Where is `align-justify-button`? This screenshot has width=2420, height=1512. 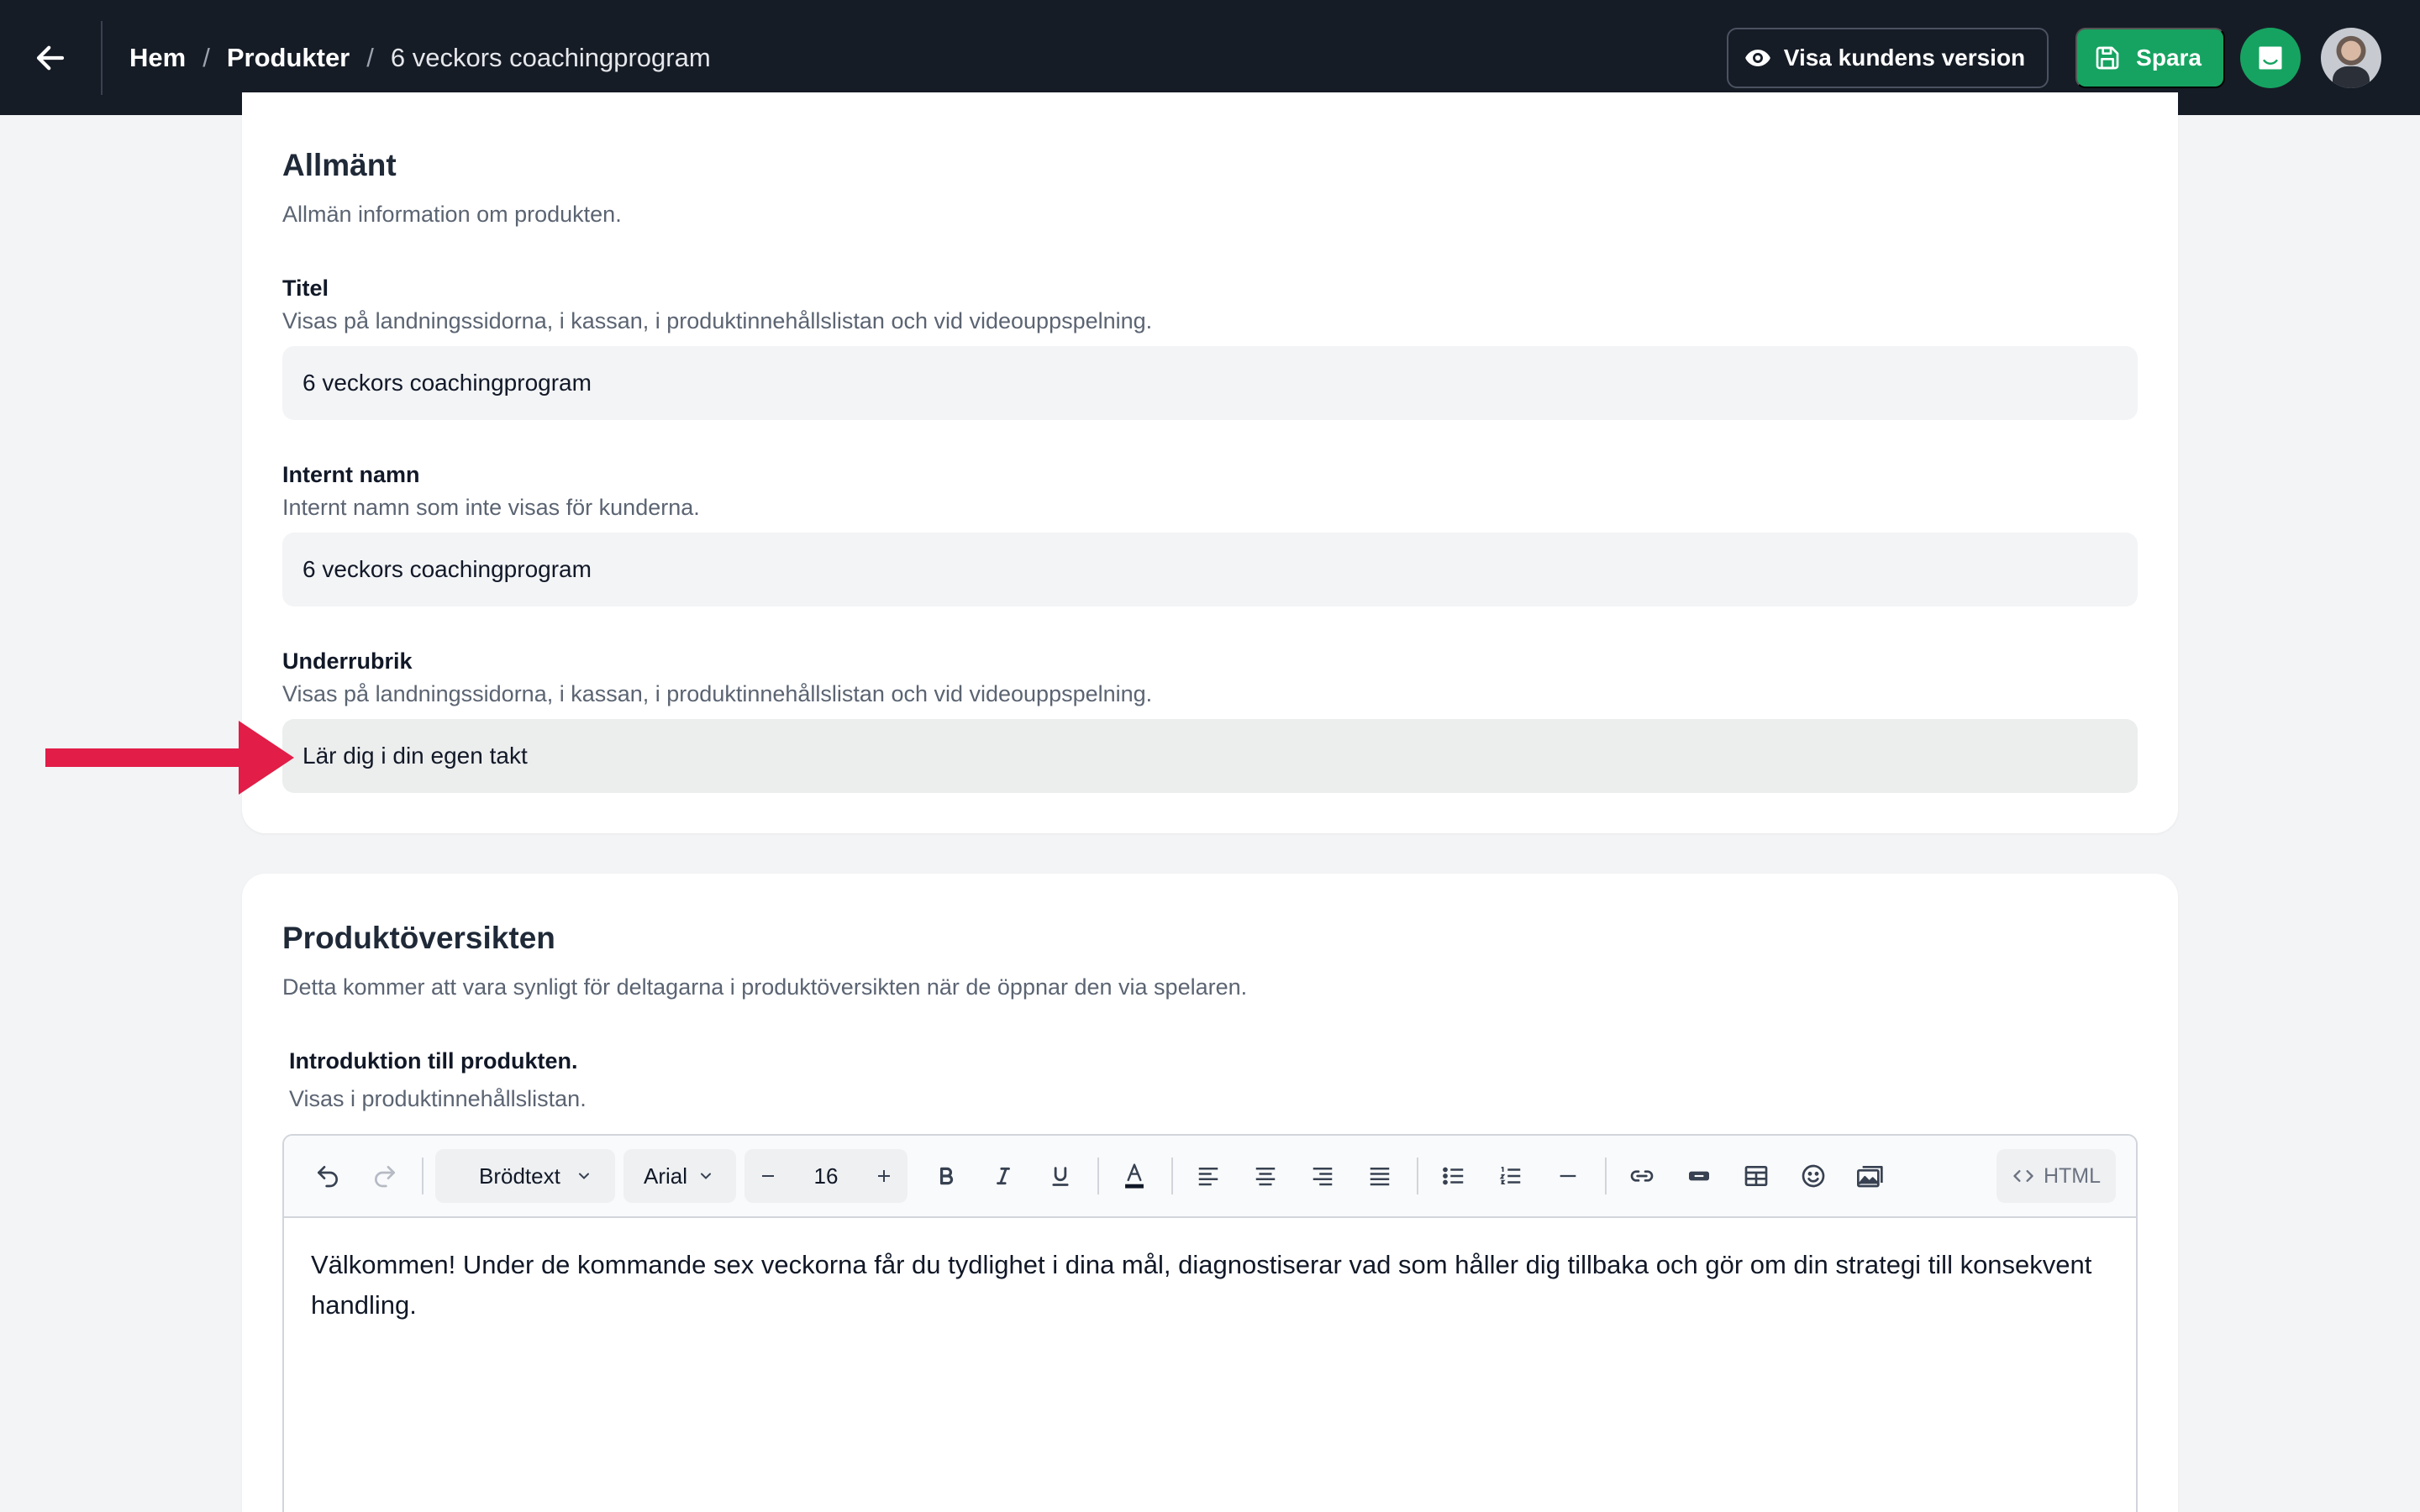
align-justify-button is located at coordinates (1379, 1176).